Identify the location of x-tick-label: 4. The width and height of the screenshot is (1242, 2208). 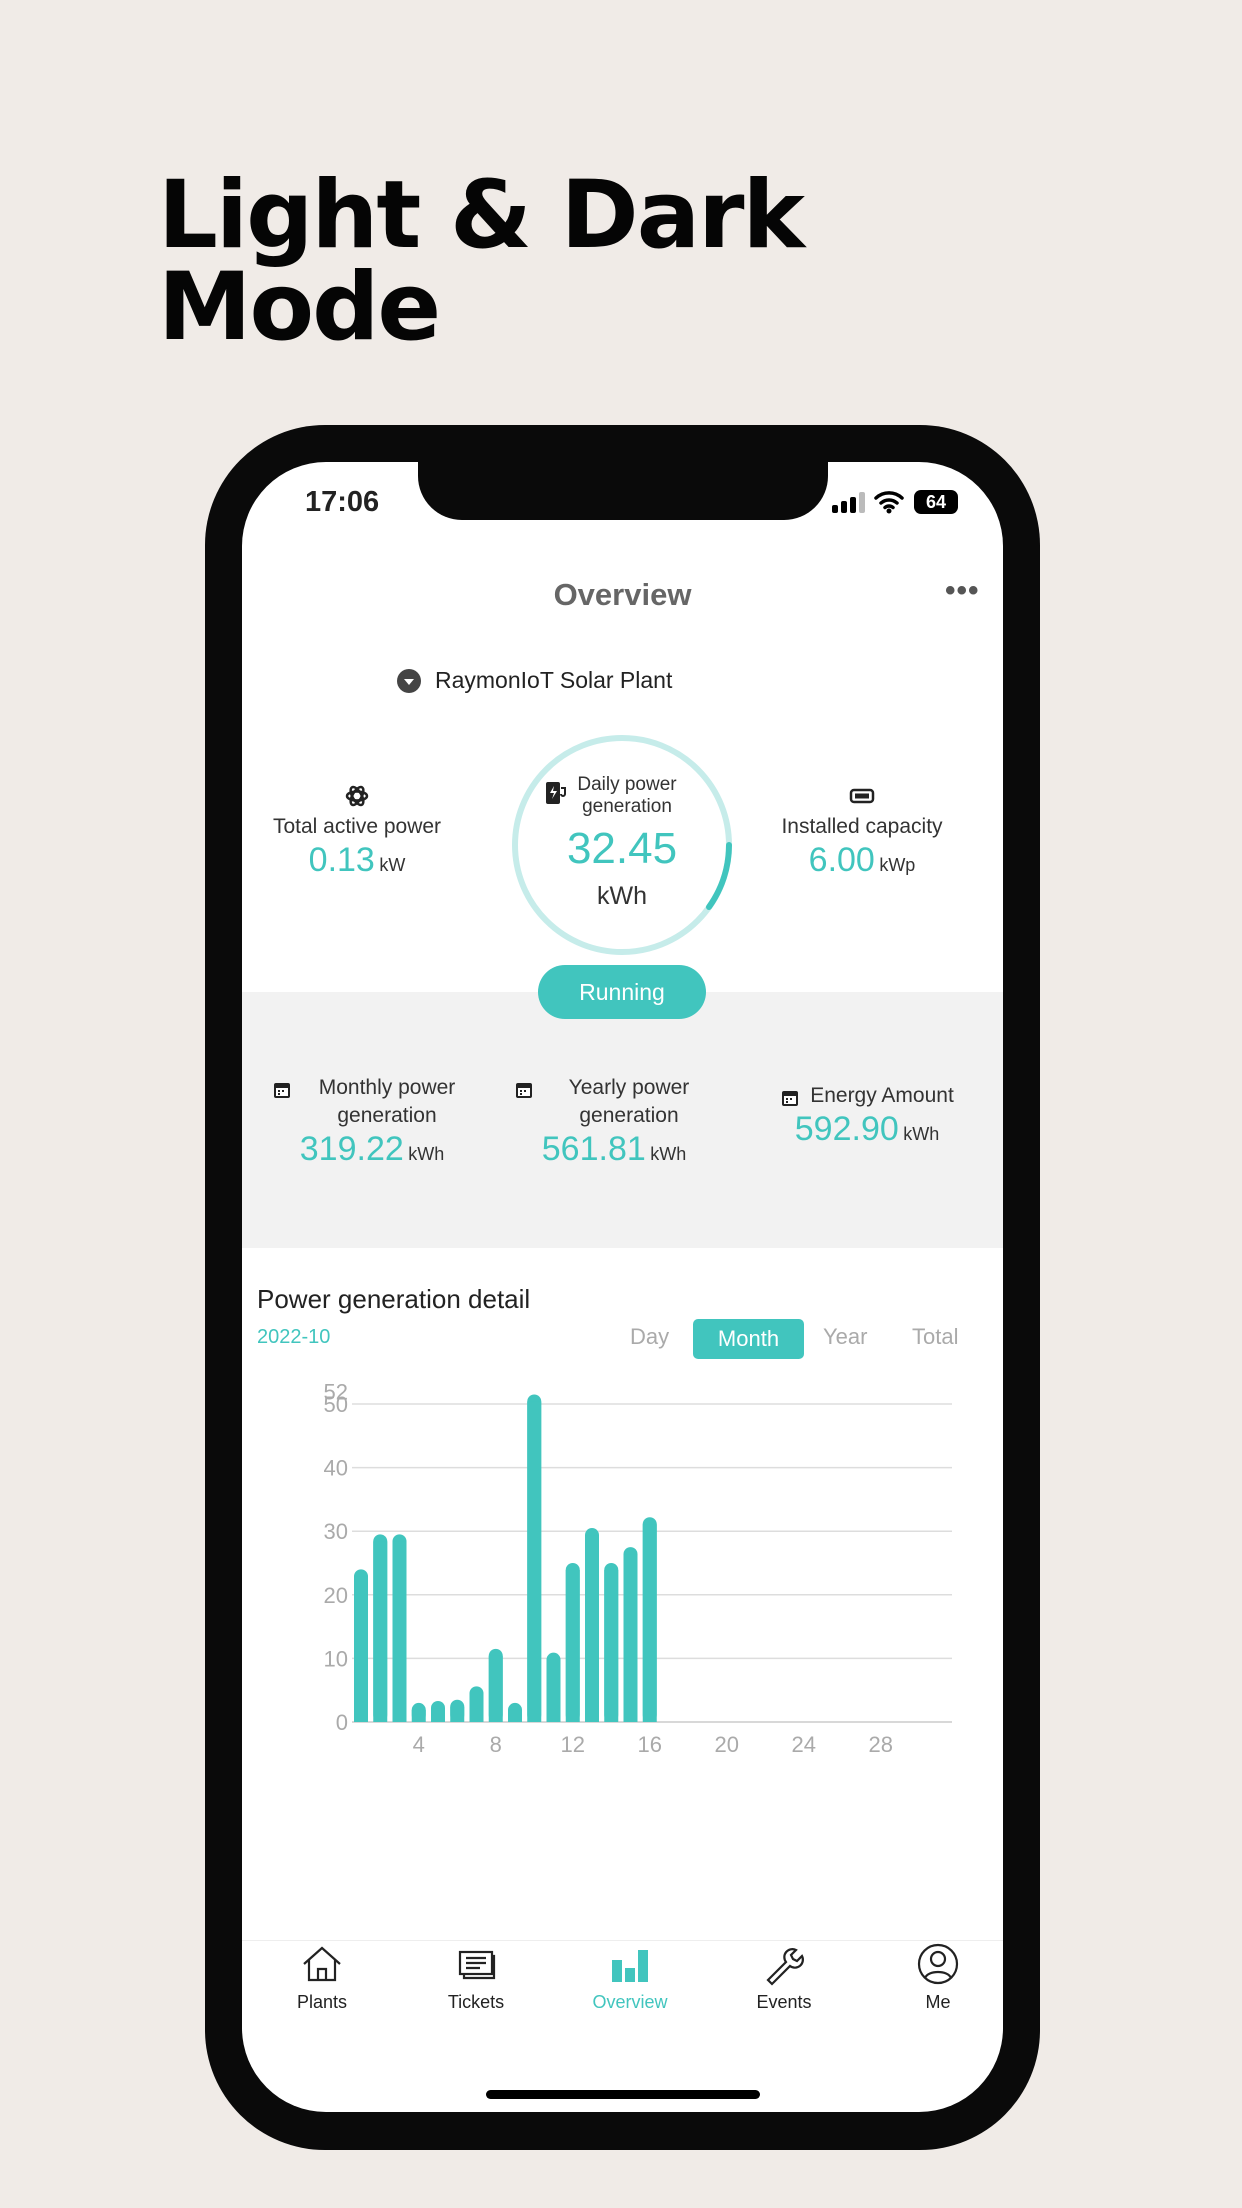
(419, 1744).